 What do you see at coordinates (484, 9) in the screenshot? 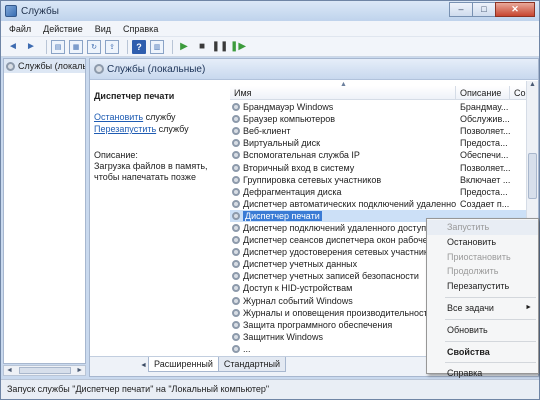
I see `maximize-button: □` at bounding box center [484, 9].